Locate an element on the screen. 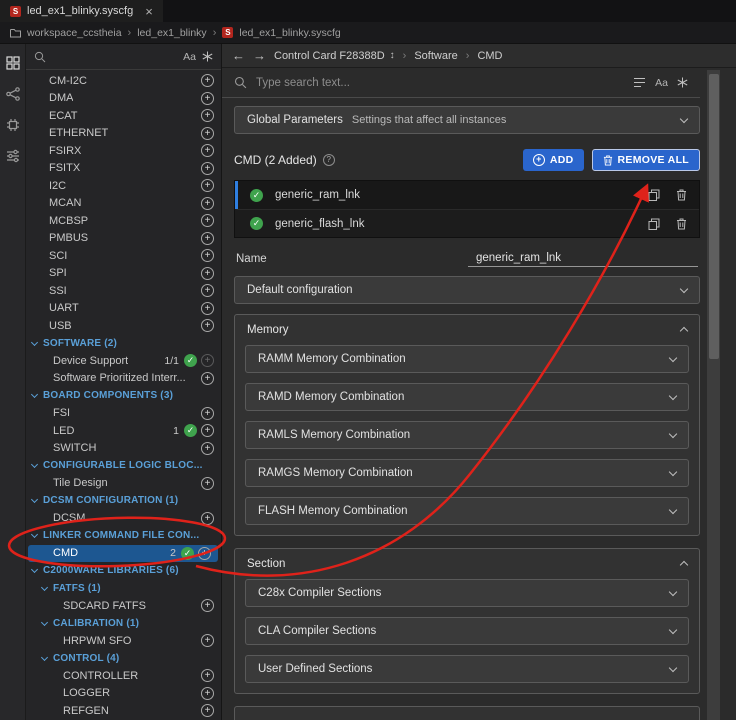  tree-item-ecat: ECAT is located at coordinates (123, 116).